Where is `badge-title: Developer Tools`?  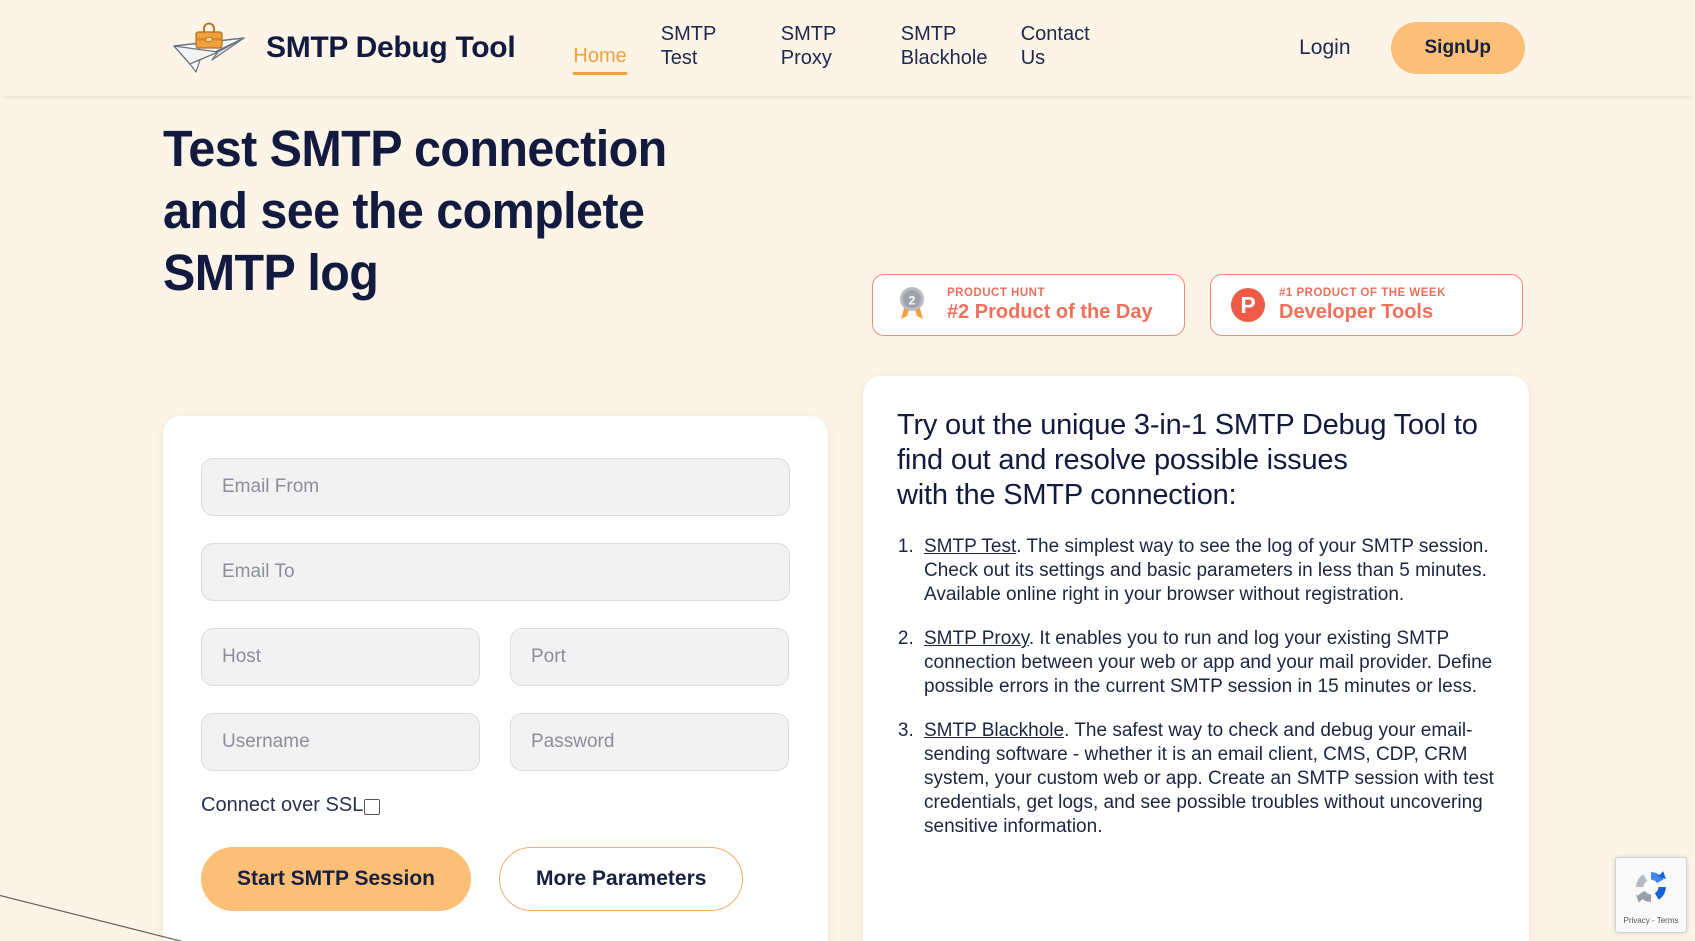
badge-title: Developer Tools is located at coordinates (1356, 312).